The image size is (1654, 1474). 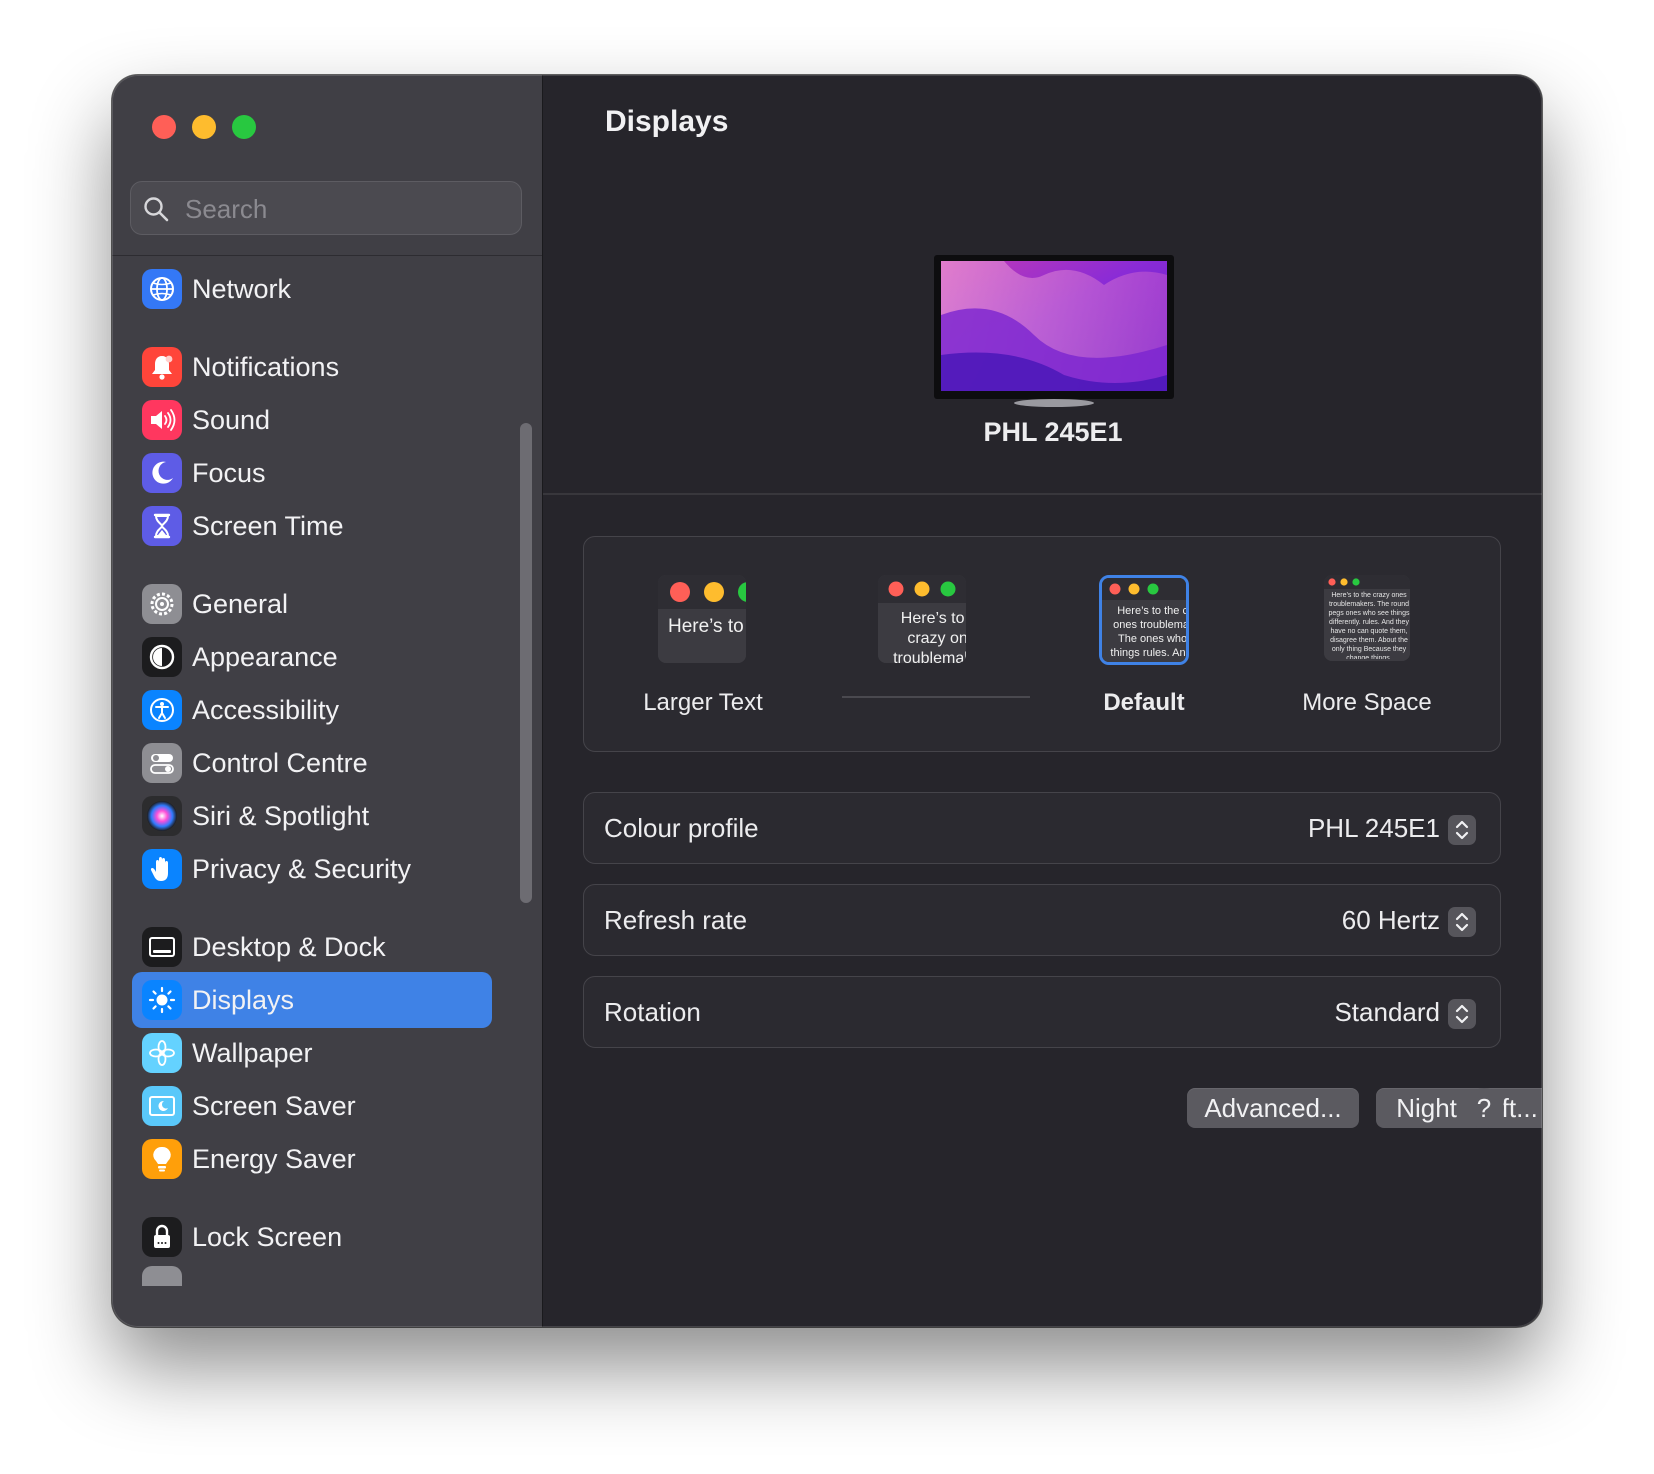 I want to click on resolution-preview: Here’s to the crazy ones troublemakers., so click(x=702, y=619).